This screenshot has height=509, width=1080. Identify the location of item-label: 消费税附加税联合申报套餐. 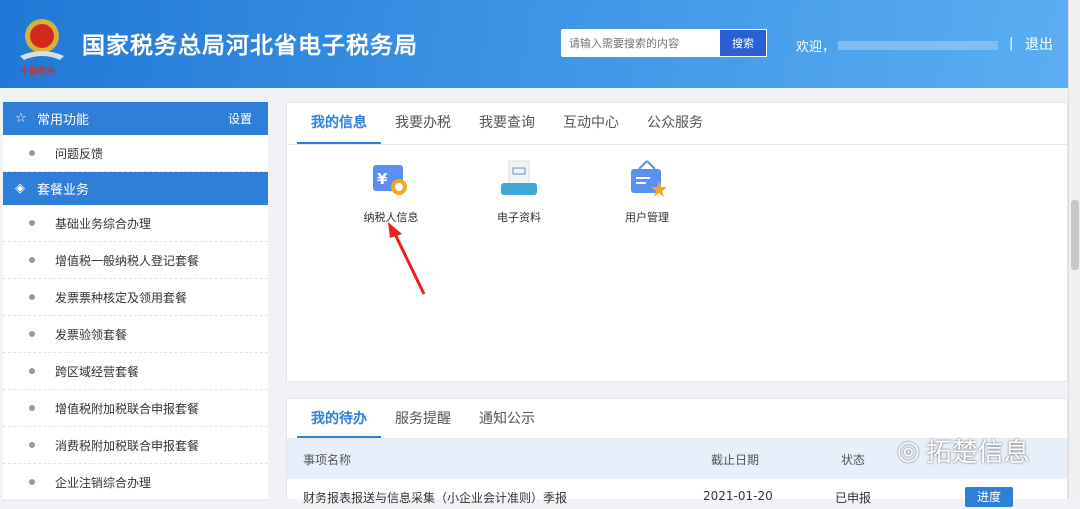
(127, 445).